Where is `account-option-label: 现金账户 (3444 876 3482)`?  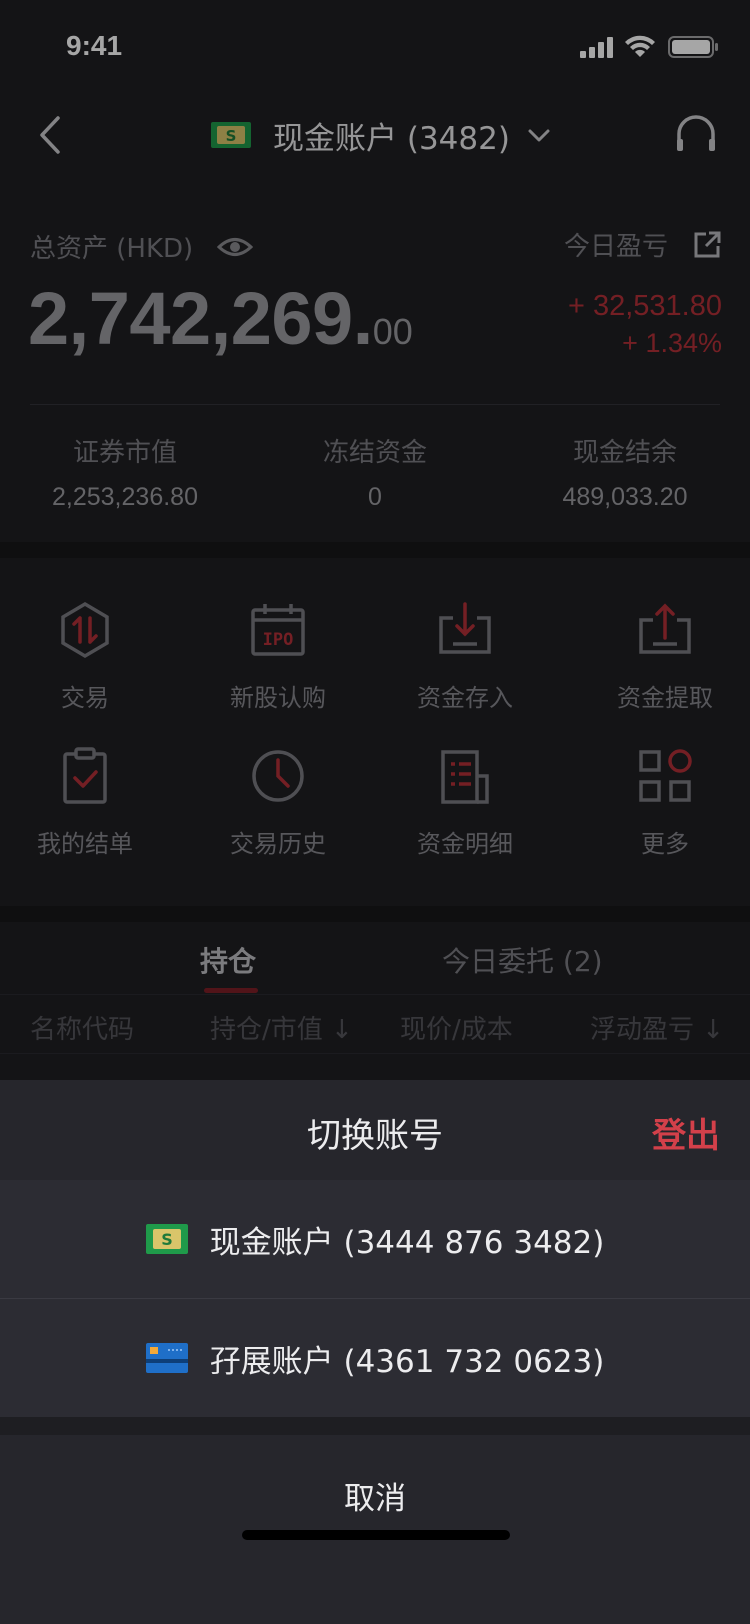 account-option-label: 现金账户 (3444 876 3482) is located at coordinates (407, 1242).